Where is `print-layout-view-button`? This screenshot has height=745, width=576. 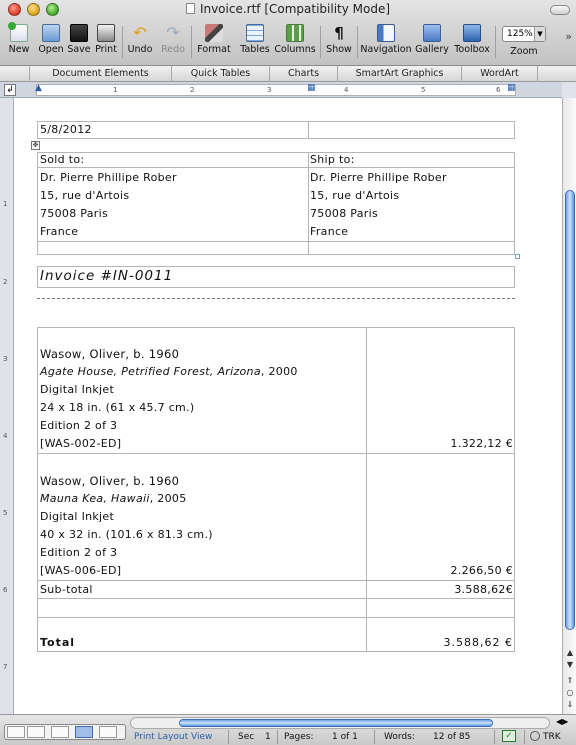
print-layout-view-button is located at coordinates (84, 732).